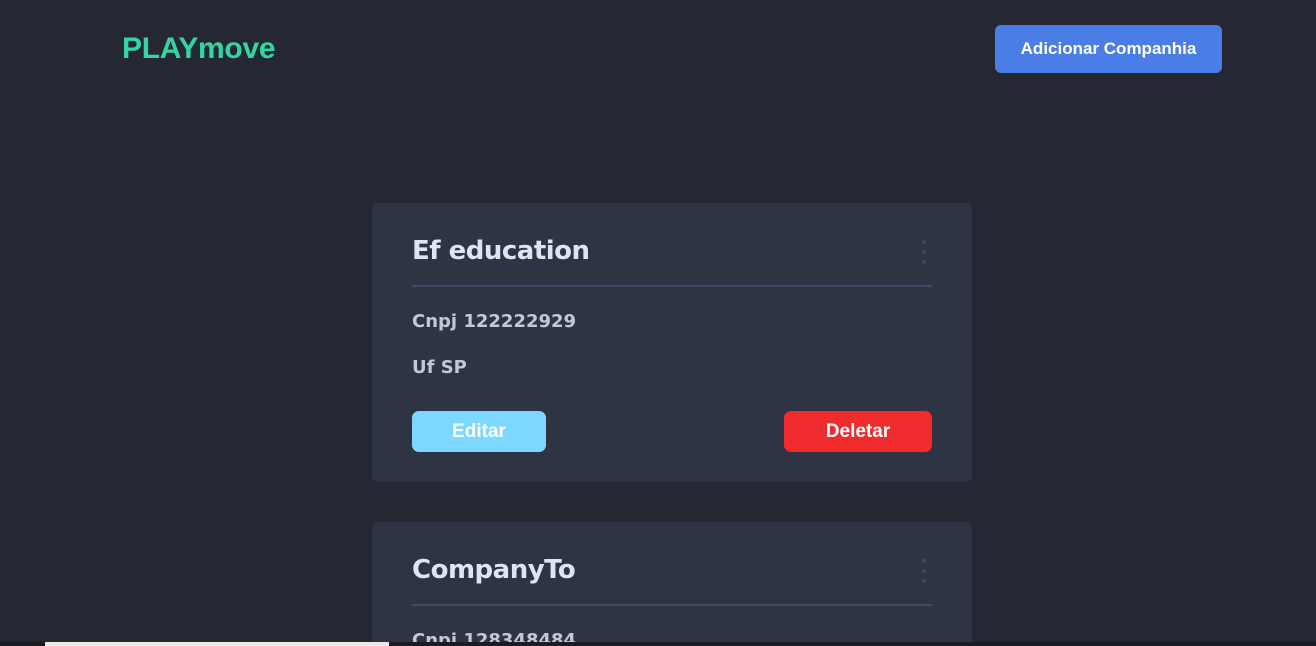 This screenshot has width=1316, height=646. Describe the element at coordinates (494, 321) in the screenshot. I see `company-cnpj: Cnpj 122222929` at that location.